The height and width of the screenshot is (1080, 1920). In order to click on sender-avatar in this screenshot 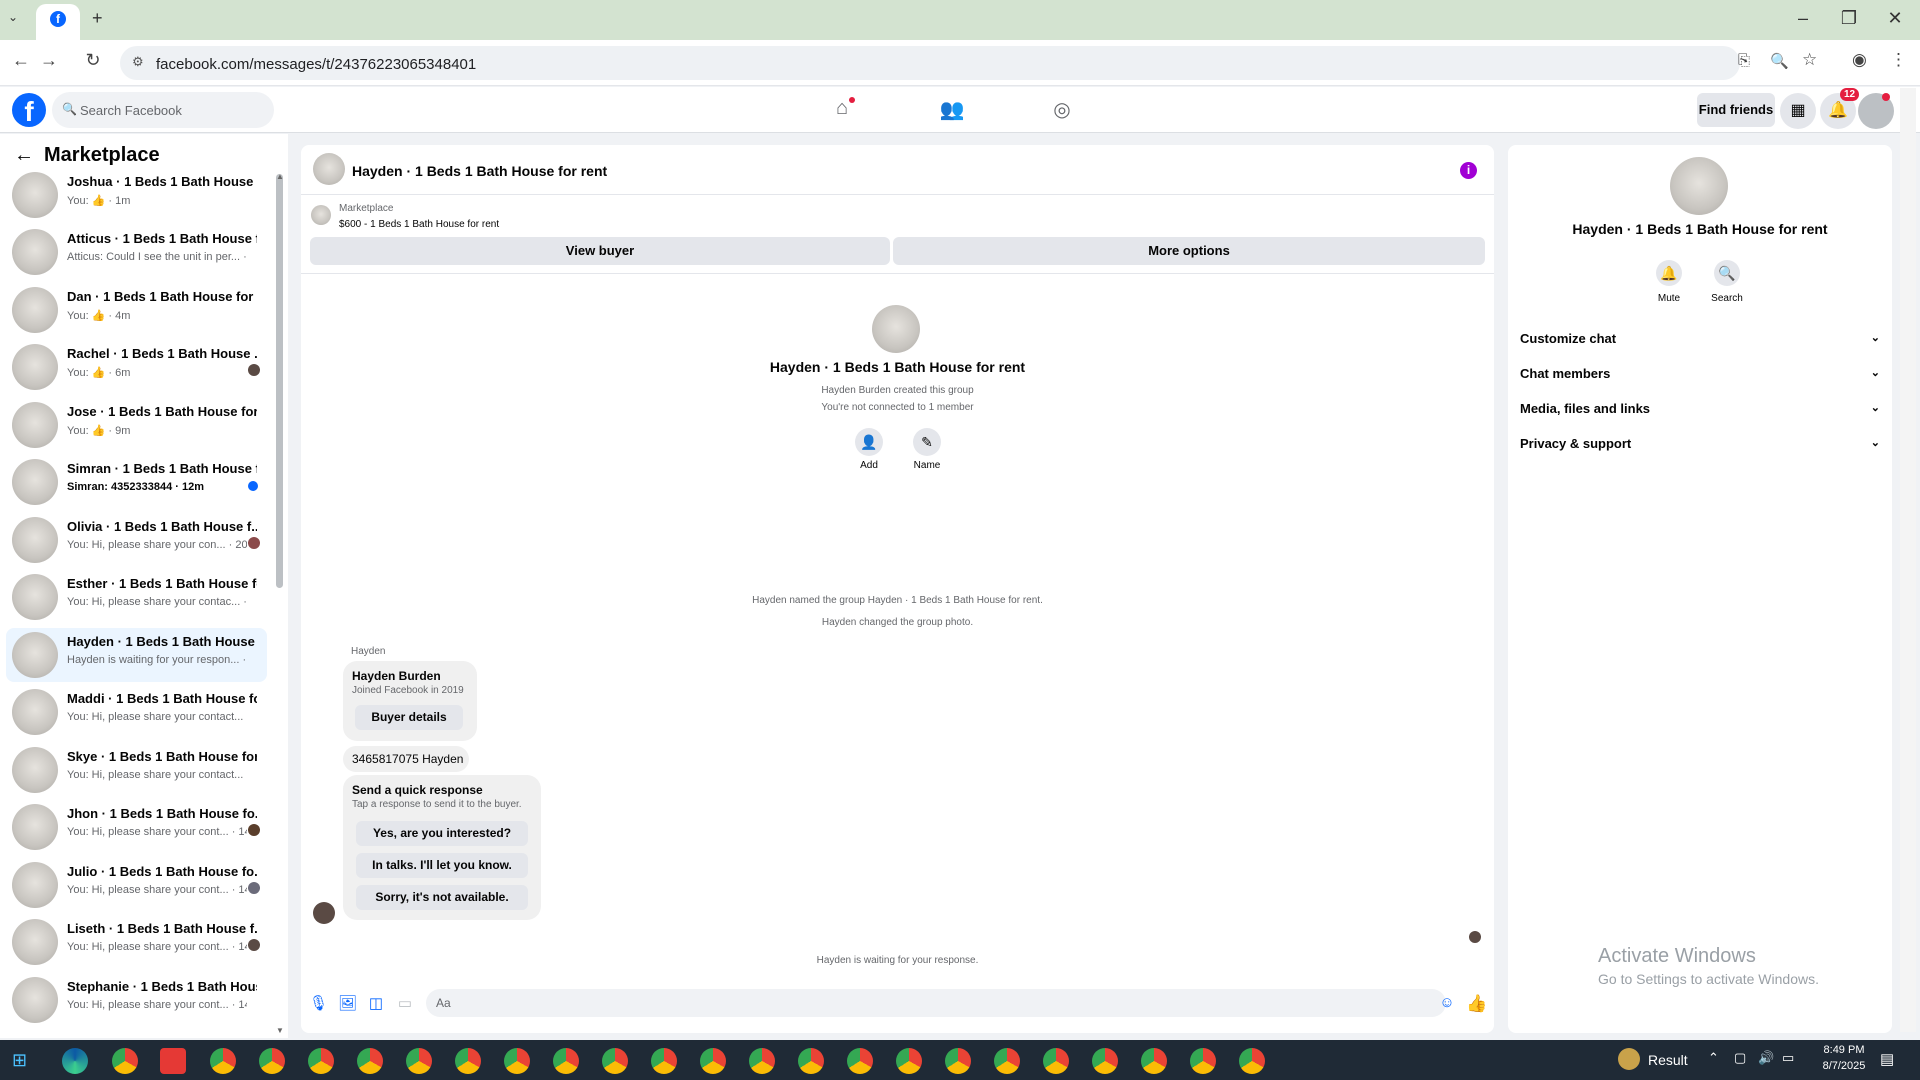, I will do `click(324, 913)`.